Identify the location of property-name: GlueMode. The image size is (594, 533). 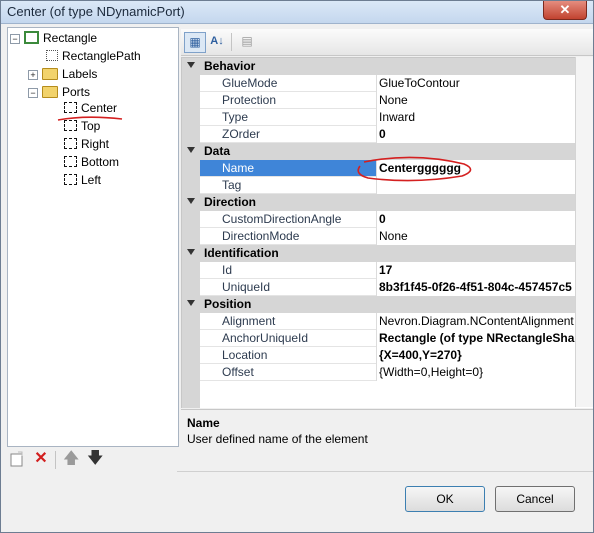
(250, 83).